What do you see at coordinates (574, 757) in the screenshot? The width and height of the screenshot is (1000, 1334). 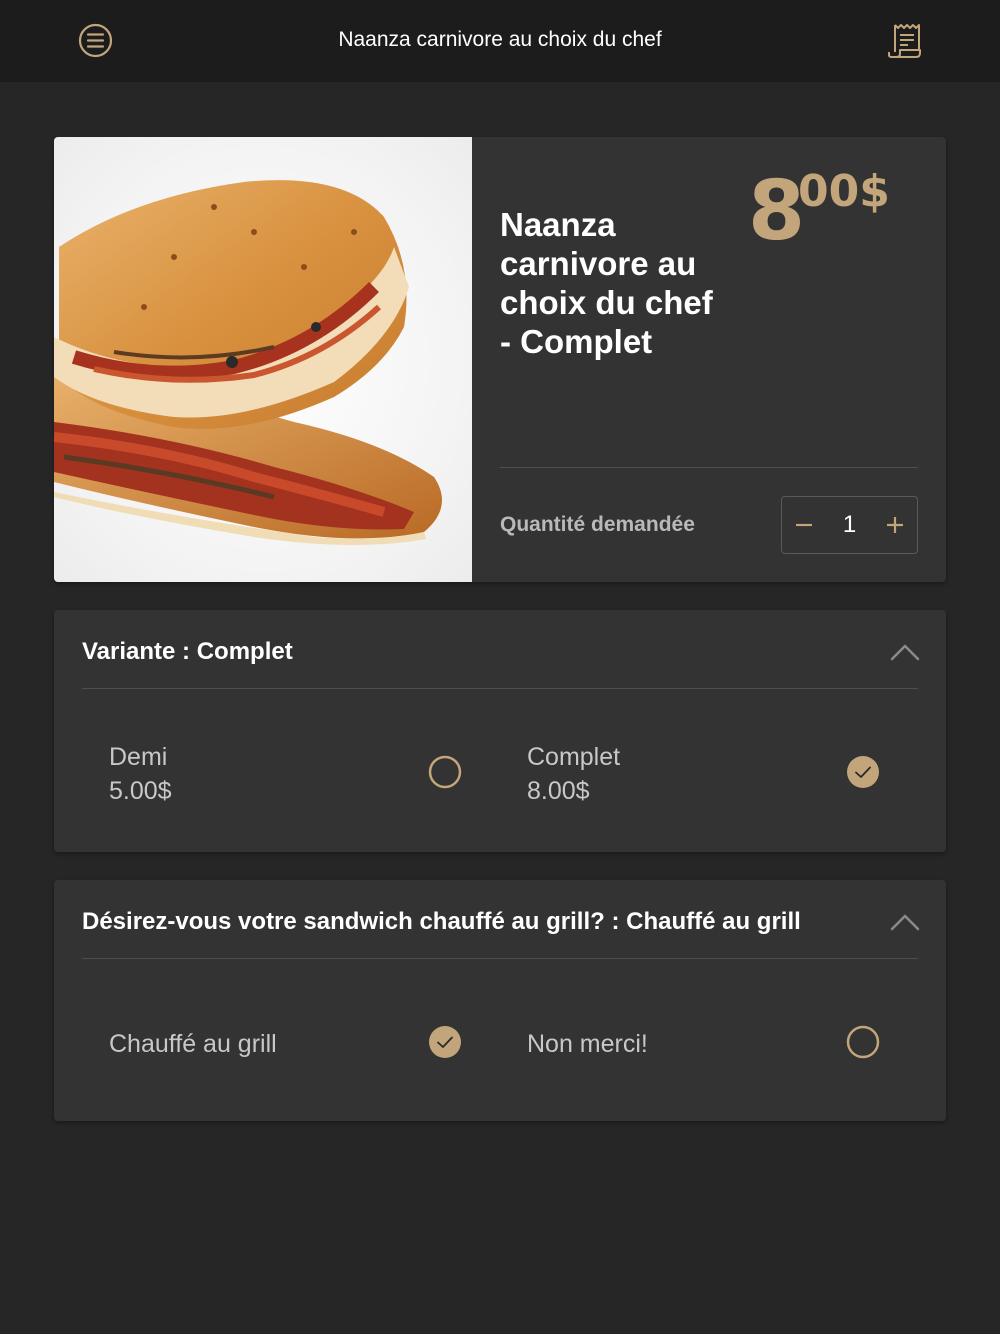 I see `option-name: Complet` at bounding box center [574, 757].